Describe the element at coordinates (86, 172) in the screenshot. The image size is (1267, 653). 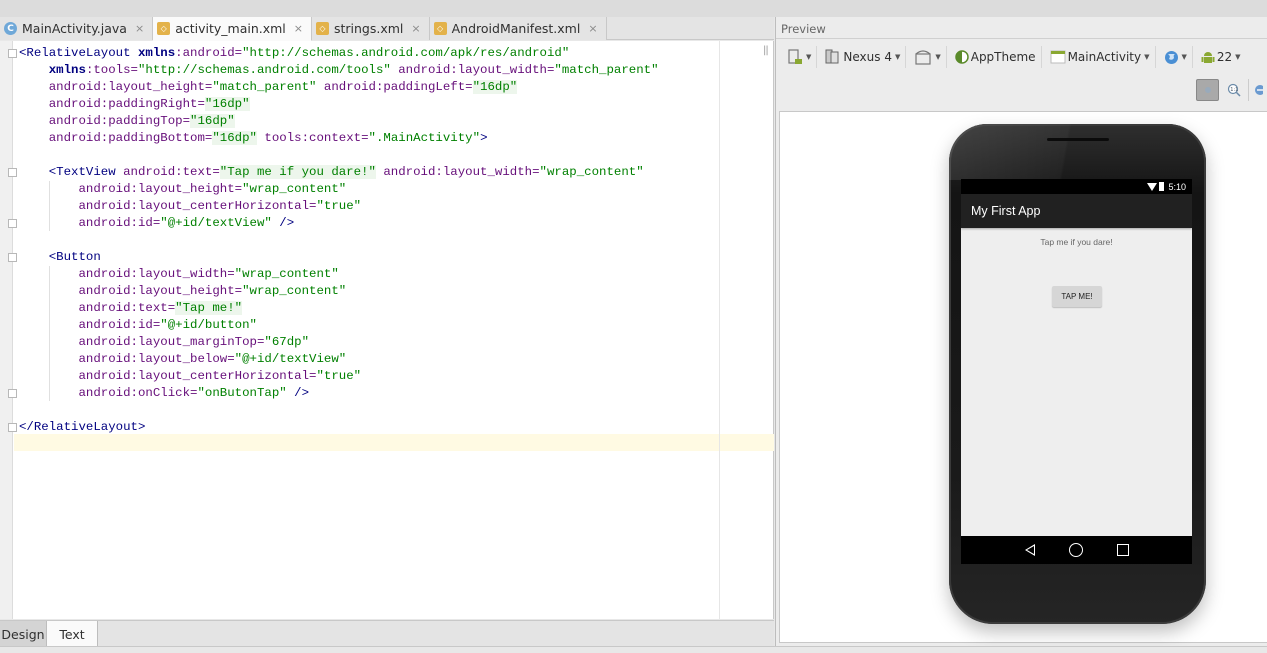
I see `code-token-tag: <TextView` at that location.